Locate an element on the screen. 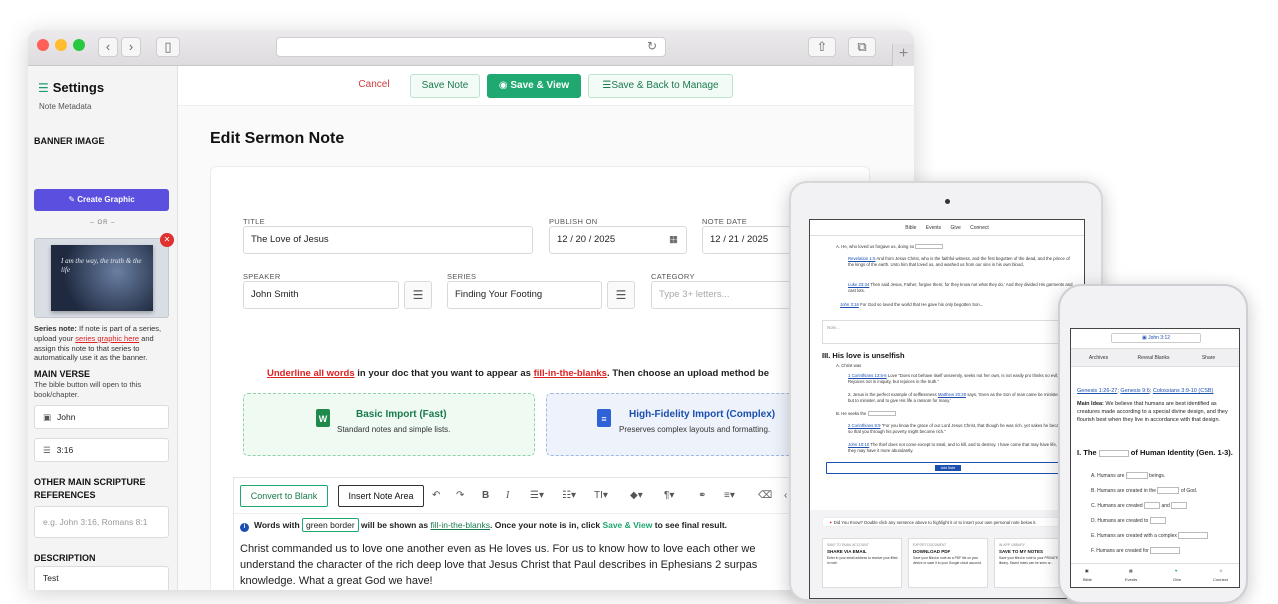 This screenshot has width=1278, height=604. calendar-icon: ▦ is located at coordinates (673, 240).